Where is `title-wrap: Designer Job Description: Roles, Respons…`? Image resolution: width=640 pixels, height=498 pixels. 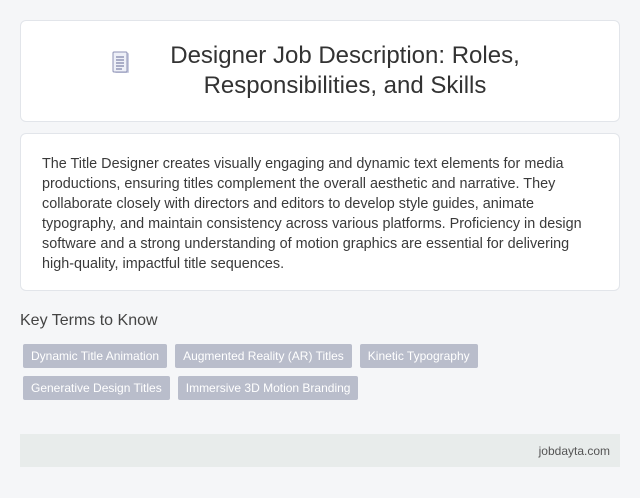
title-wrap: Designer Job Description: Roles, Respons… is located at coordinates (320, 71).